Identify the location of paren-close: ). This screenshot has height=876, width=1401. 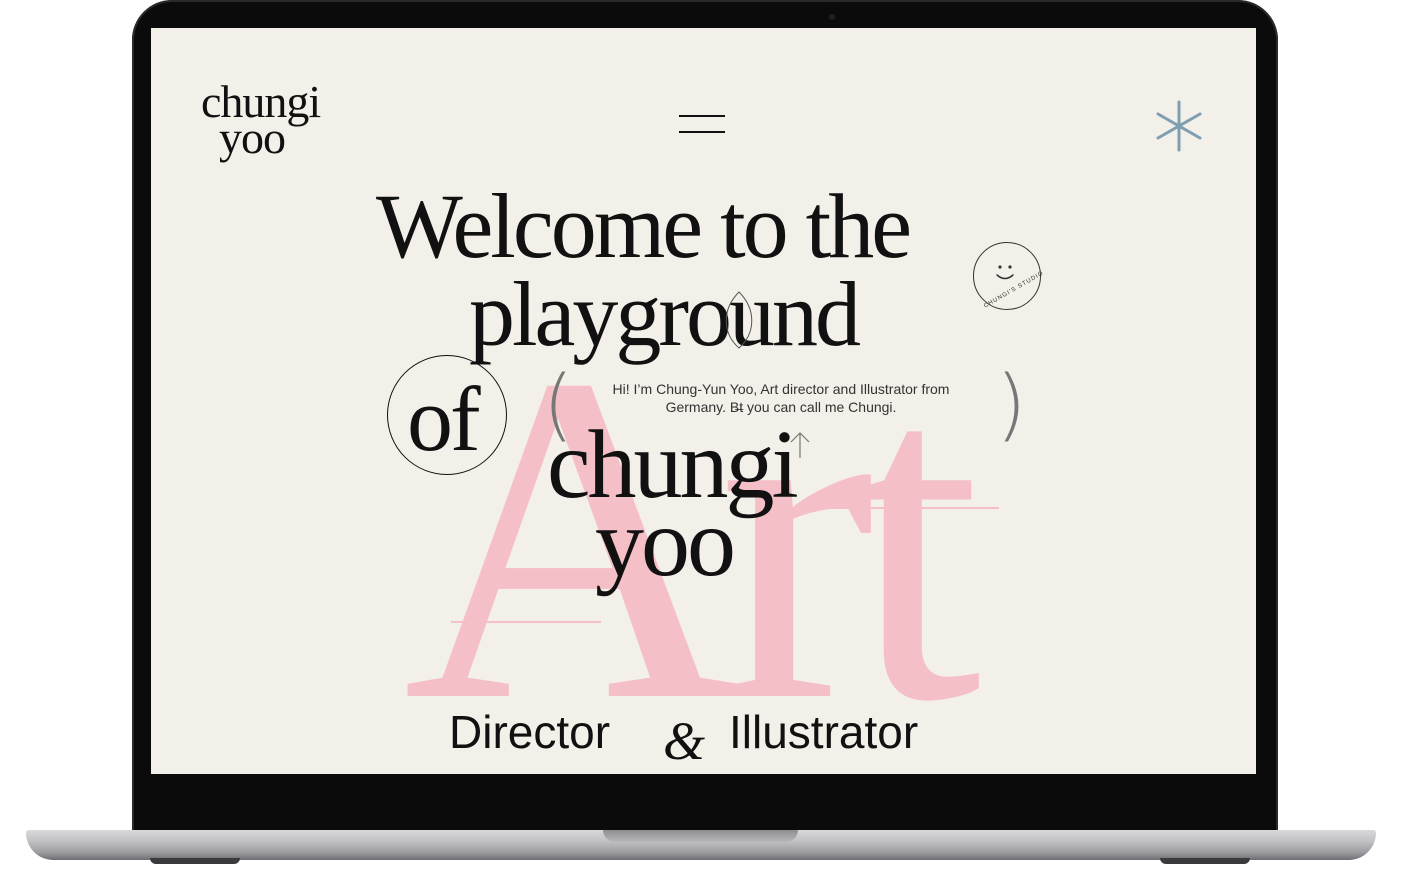
(1011, 405).